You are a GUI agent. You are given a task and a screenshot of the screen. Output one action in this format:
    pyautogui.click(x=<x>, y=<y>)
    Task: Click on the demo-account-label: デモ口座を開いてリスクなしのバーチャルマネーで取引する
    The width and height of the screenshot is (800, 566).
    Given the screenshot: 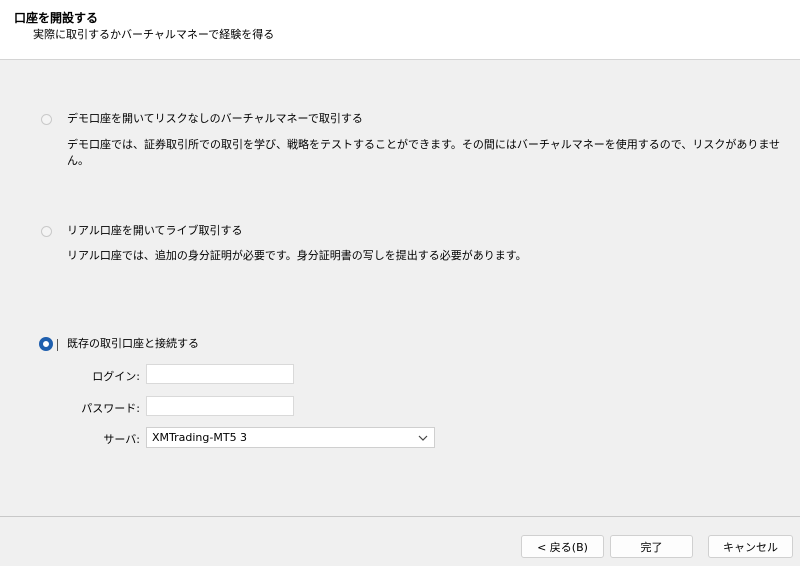 What is the action you would take?
    pyautogui.click(x=215, y=118)
    